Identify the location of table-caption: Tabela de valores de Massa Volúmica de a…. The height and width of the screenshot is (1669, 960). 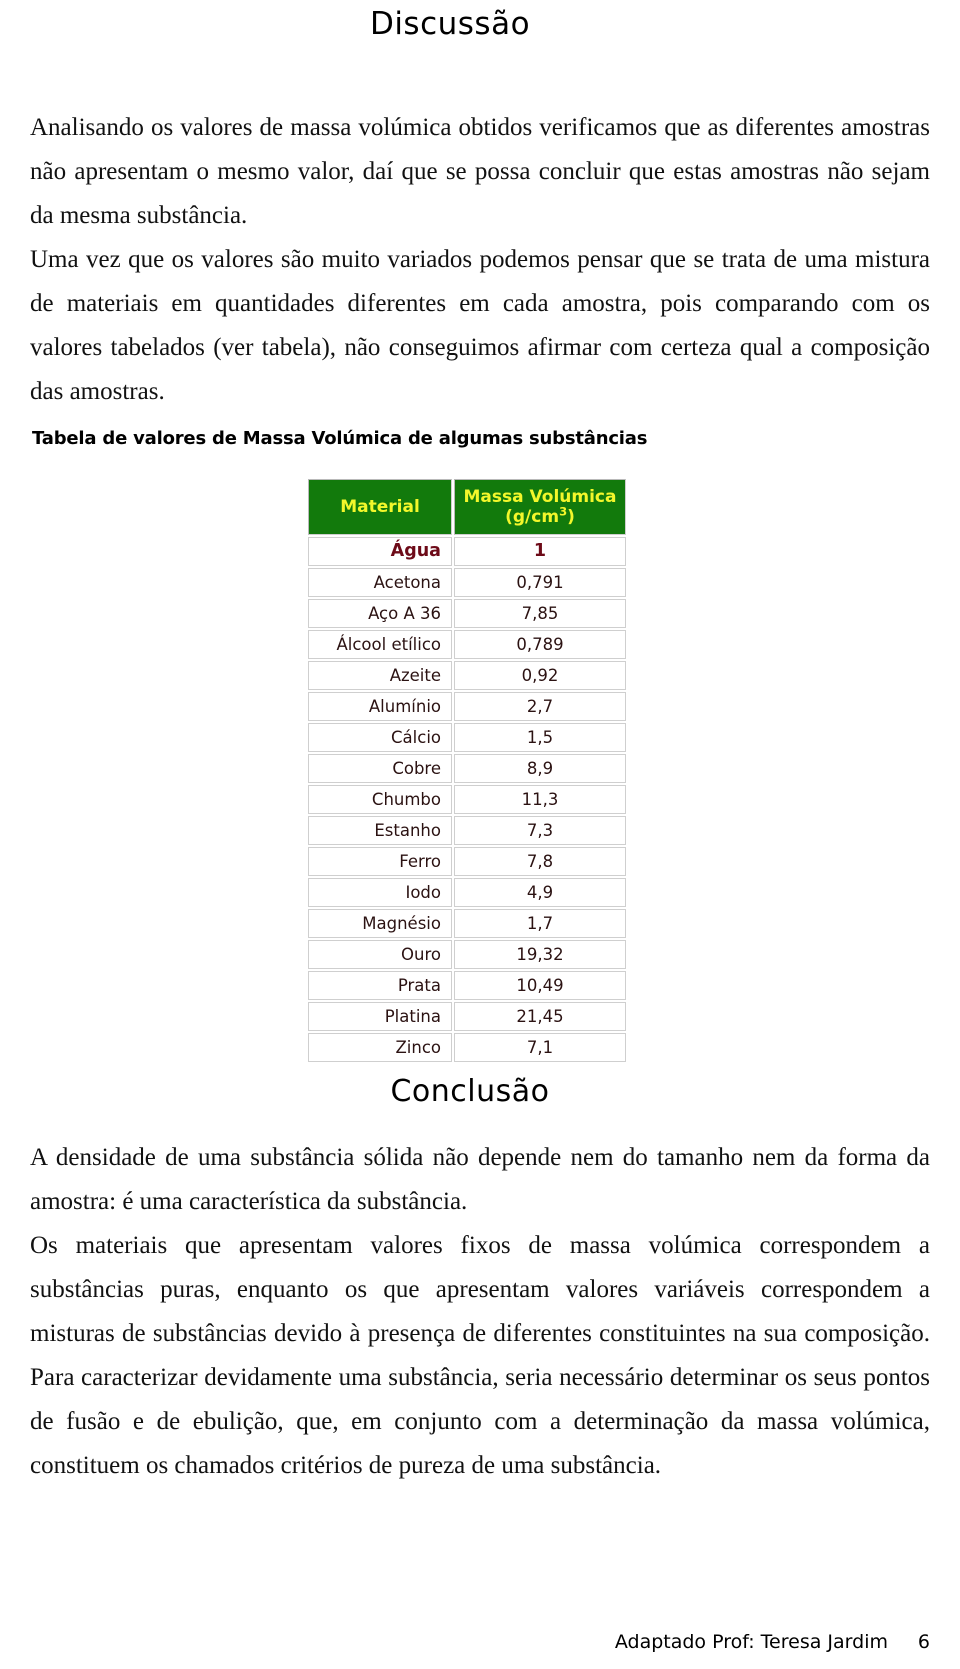
(340, 438).